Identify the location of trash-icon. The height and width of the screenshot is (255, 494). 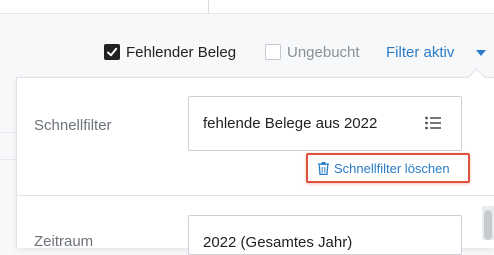
(323, 168).